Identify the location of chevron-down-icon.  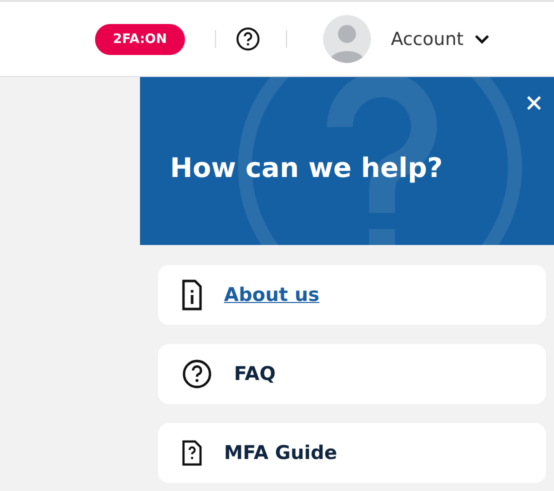
(482, 39).